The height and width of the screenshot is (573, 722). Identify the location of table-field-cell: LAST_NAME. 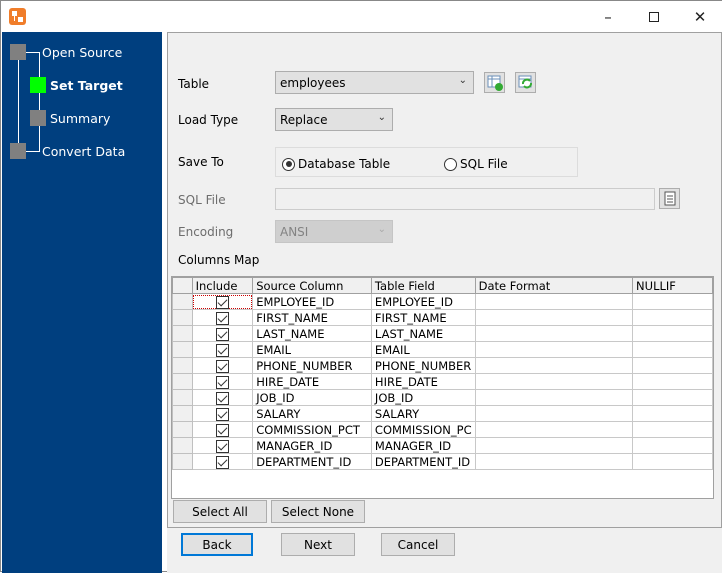
(423, 333).